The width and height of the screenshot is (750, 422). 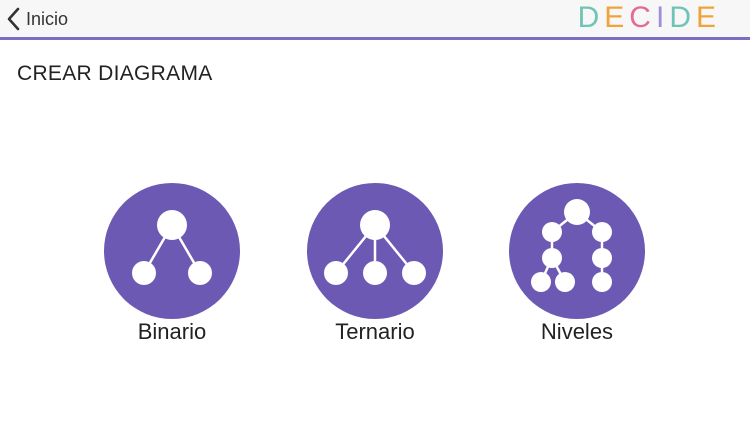 What do you see at coordinates (375, 20) in the screenshot?
I see `top-navigation-bar: Inicio D E C I D E` at bounding box center [375, 20].